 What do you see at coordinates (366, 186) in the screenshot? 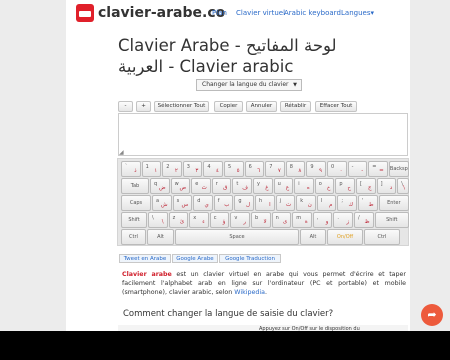
I see `key-r2-11: [ج` at bounding box center [366, 186].